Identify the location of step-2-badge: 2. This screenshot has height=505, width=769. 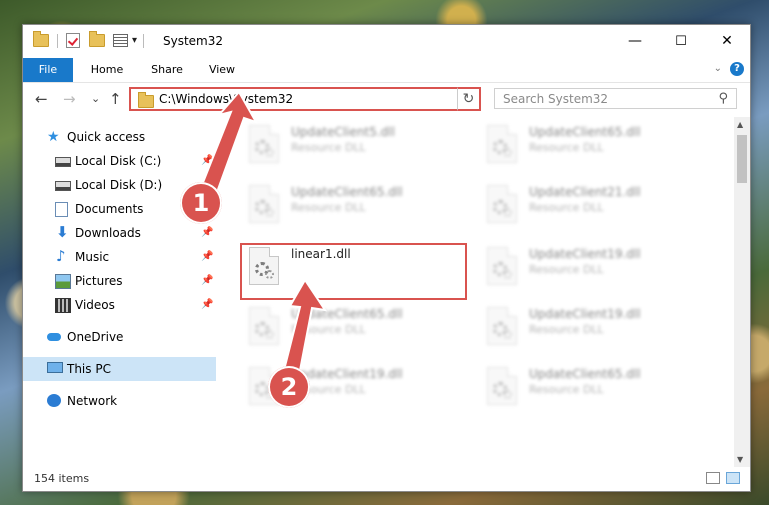
(289, 387).